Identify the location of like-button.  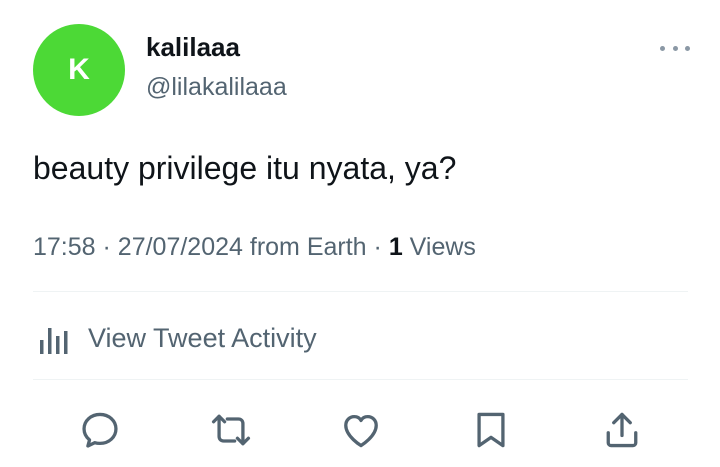
(361, 430).